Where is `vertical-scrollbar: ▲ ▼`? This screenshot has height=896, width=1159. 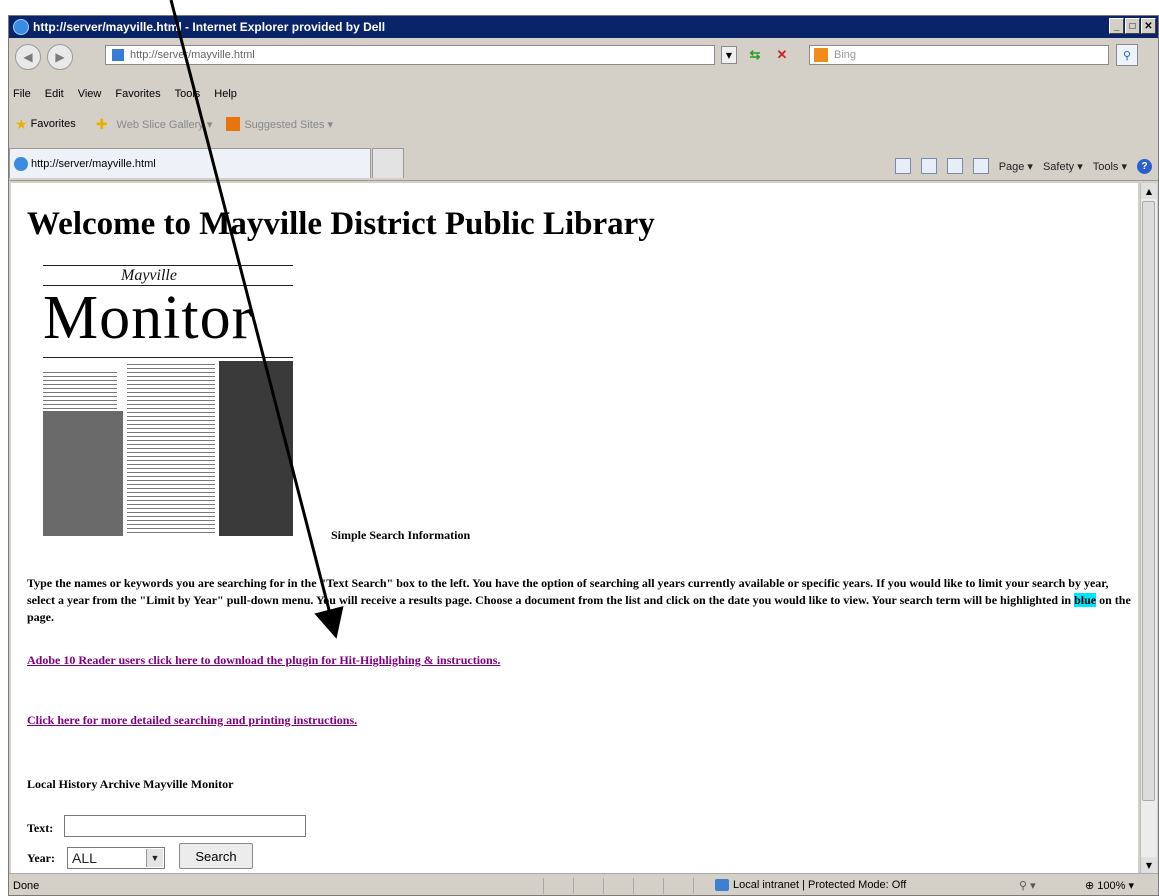 vertical-scrollbar: ▲ ▼ is located at coordinates (1148, 528).